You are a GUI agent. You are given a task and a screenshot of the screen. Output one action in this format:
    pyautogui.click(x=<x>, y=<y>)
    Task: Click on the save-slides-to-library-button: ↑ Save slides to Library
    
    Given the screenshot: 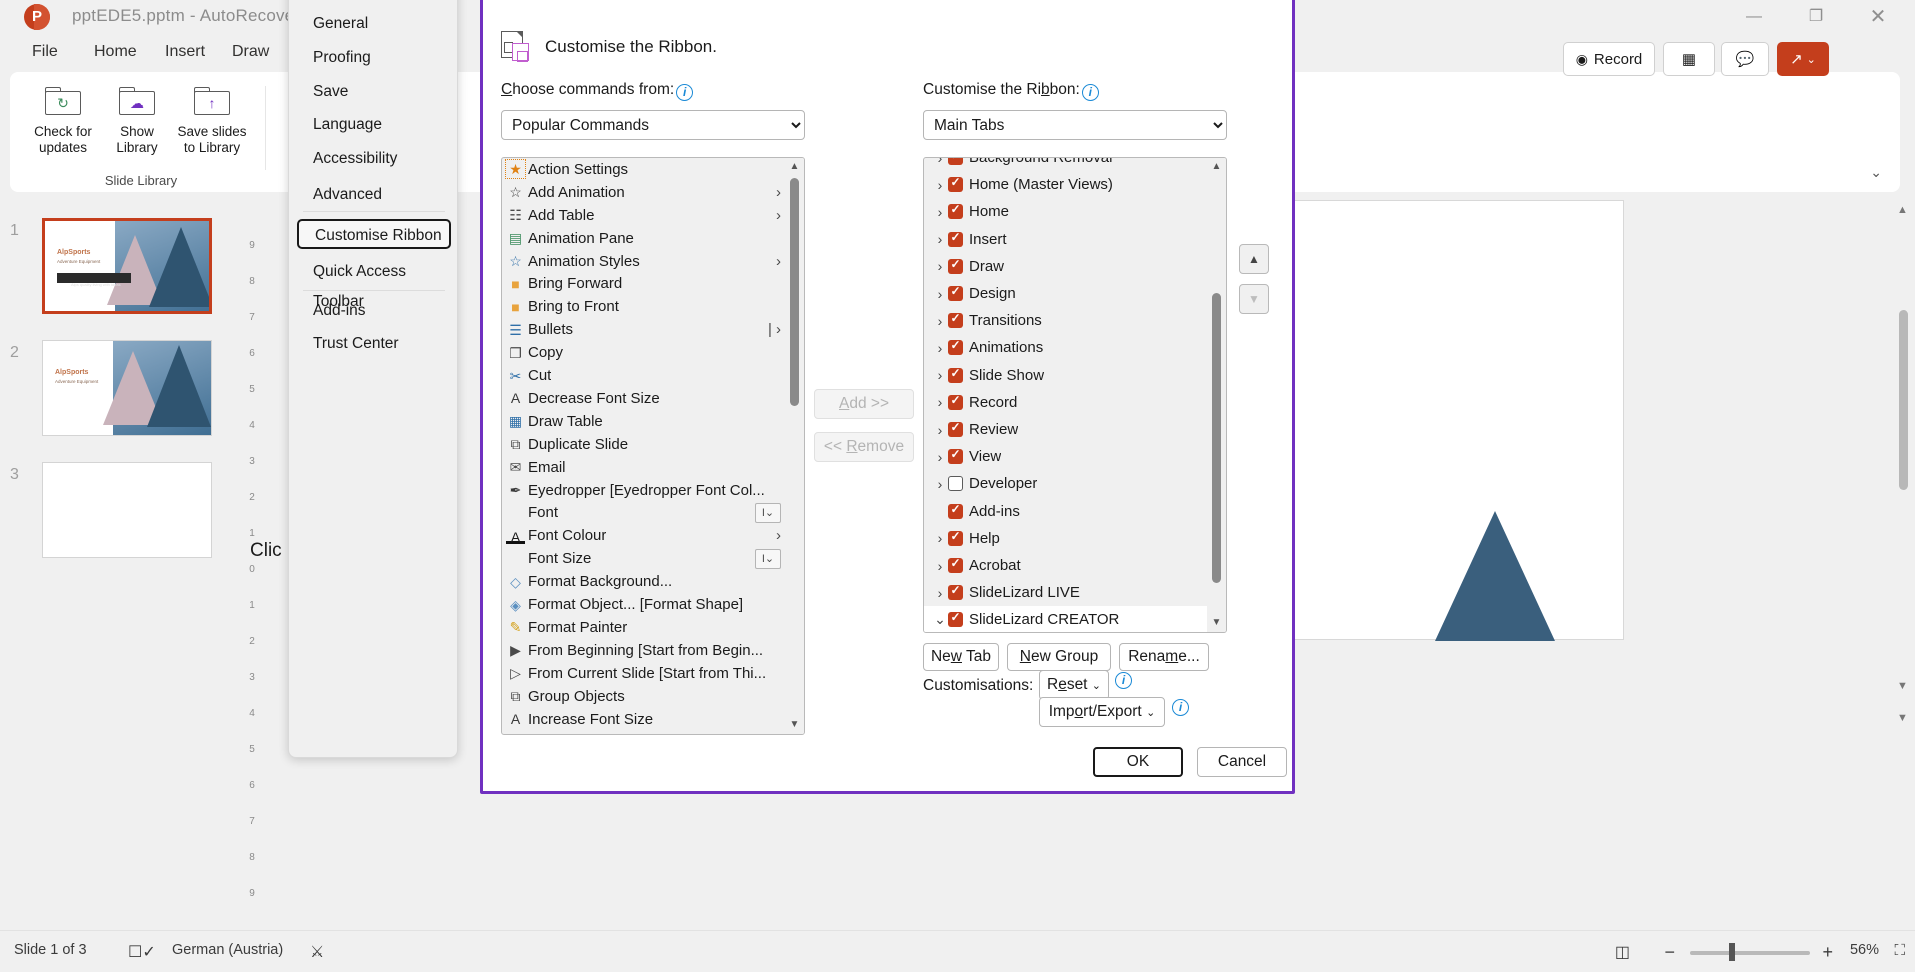 What is the action you would take?
    pyautogui.click(x=212, y=118)
    